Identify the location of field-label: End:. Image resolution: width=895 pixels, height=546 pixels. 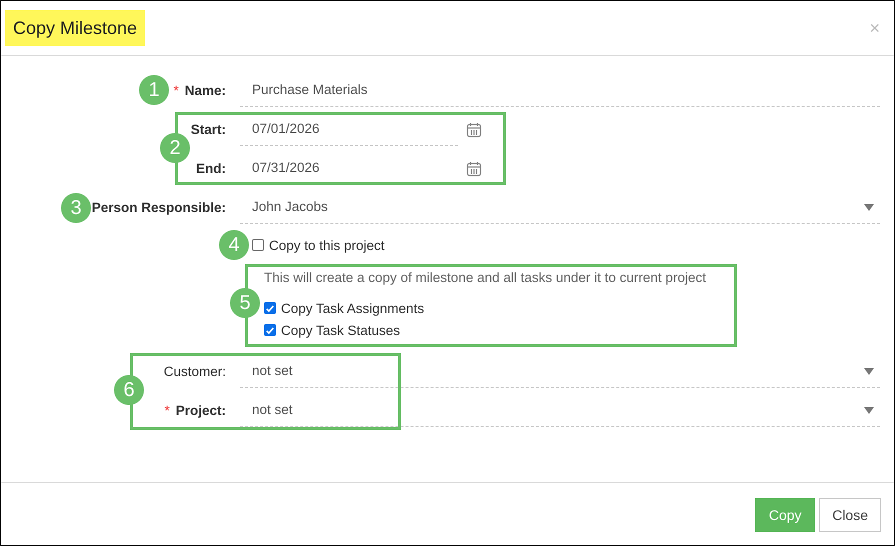
(211, 168).